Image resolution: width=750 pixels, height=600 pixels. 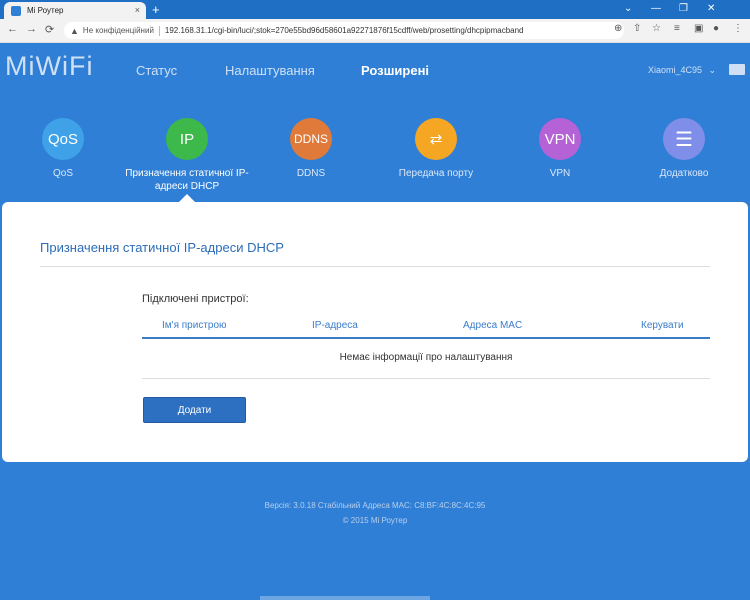 What do you see at coordinates (62, 173) in the screenshot?
I see `app-label: QoS` at bounding box center [62, 173].